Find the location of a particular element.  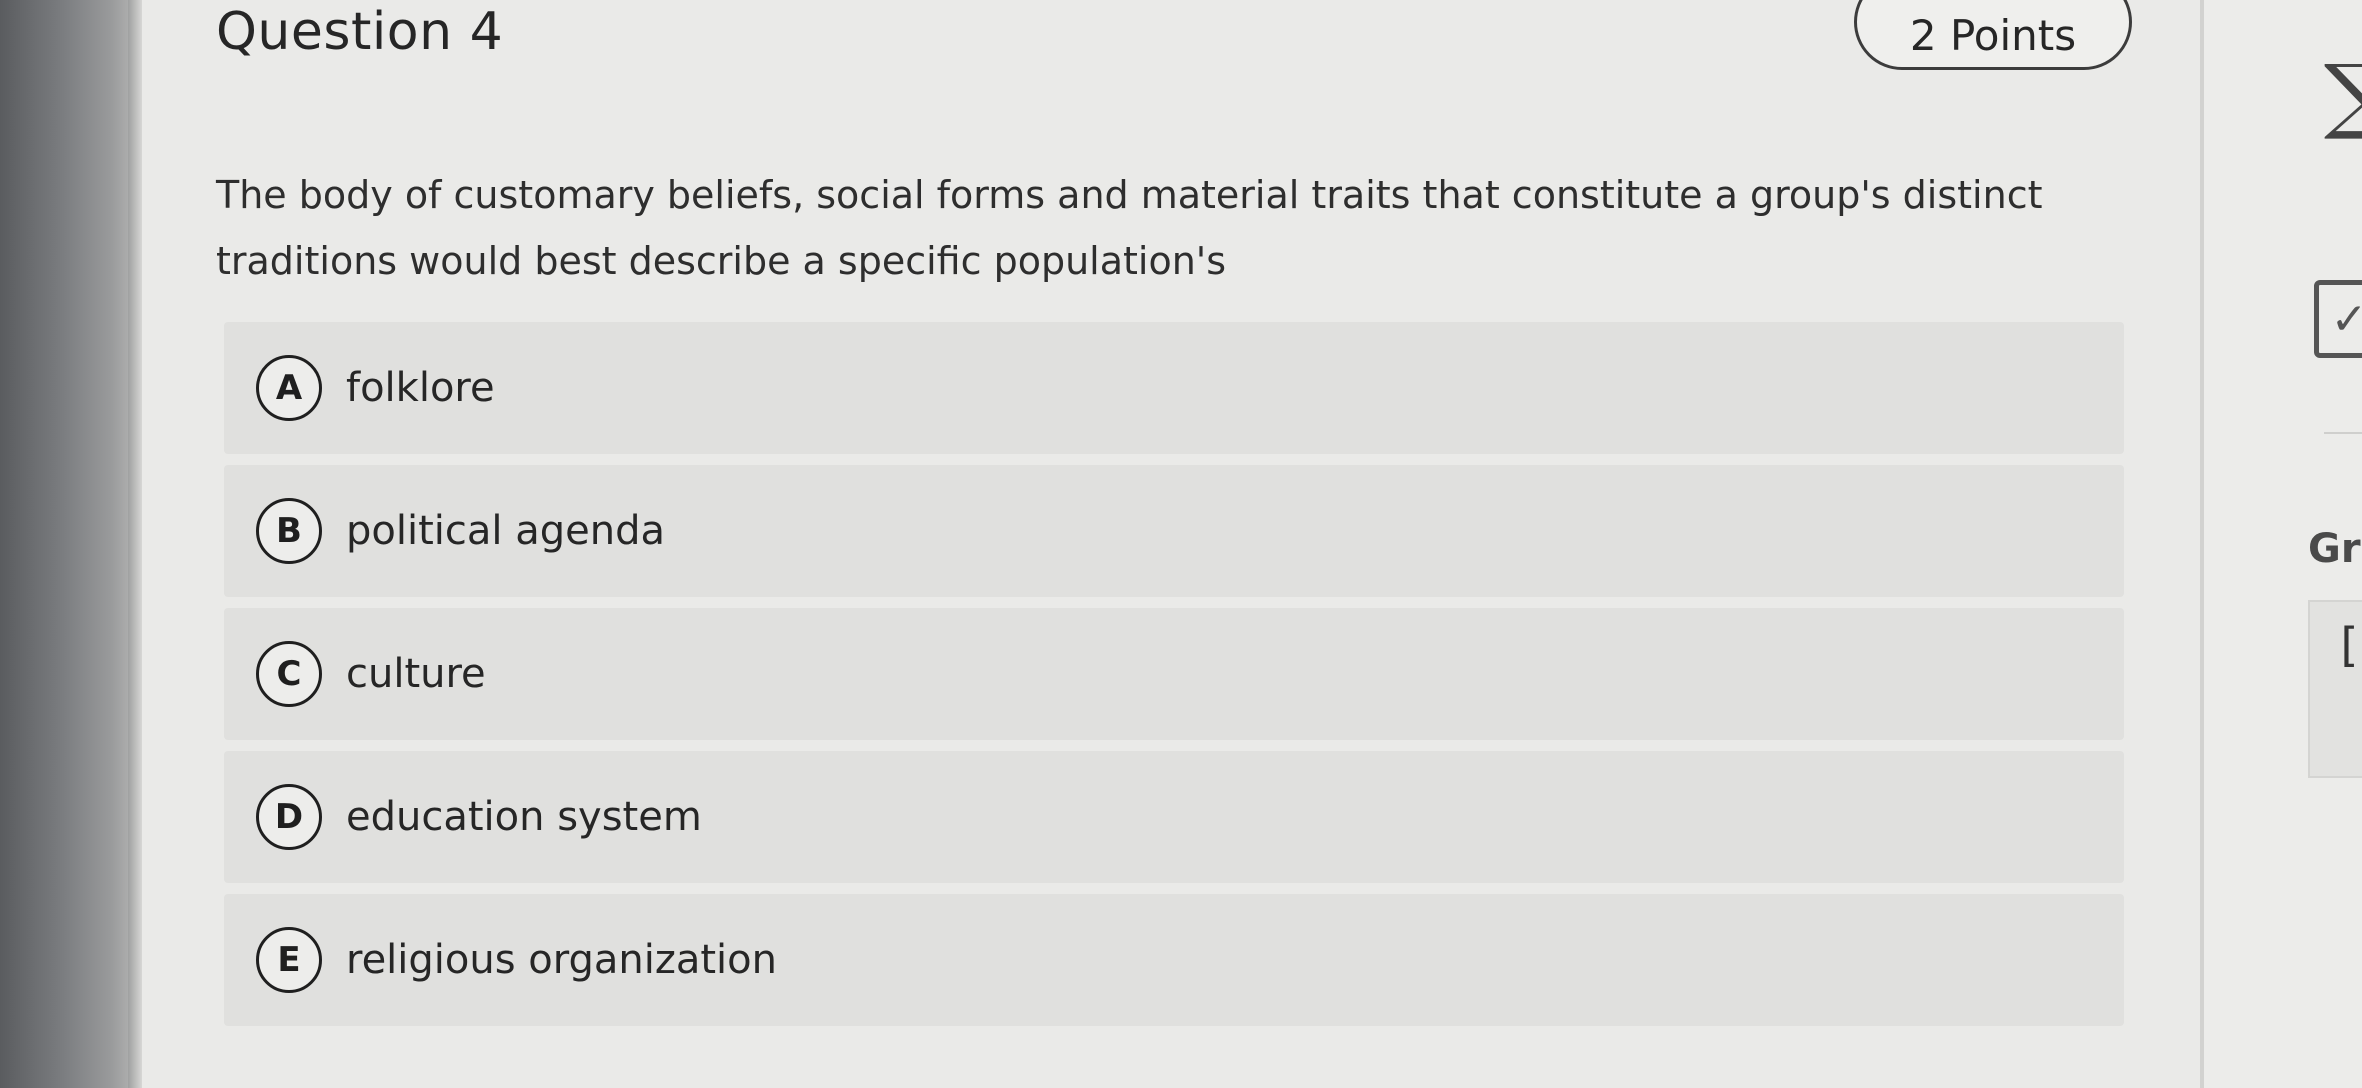

right-sidebar: ∑ ✓ Gr [ is located at coordinates (2283, 544).